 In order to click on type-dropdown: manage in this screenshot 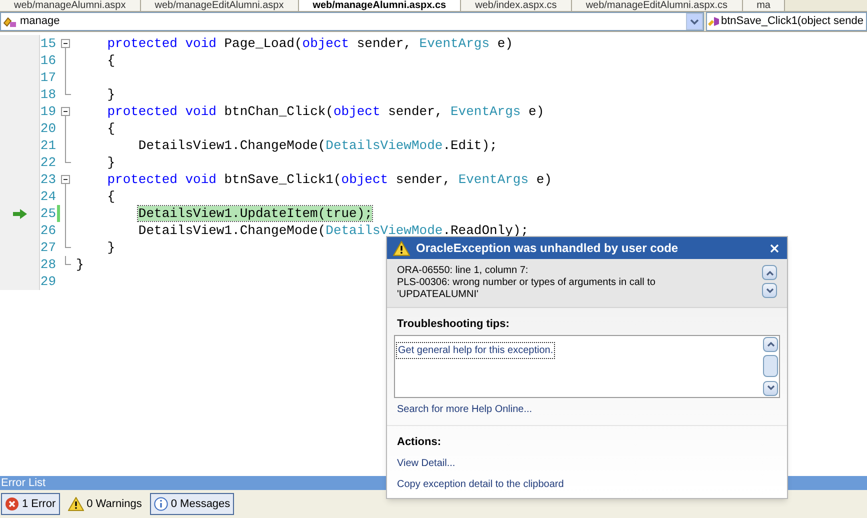, I will do `click(352, 21)`.